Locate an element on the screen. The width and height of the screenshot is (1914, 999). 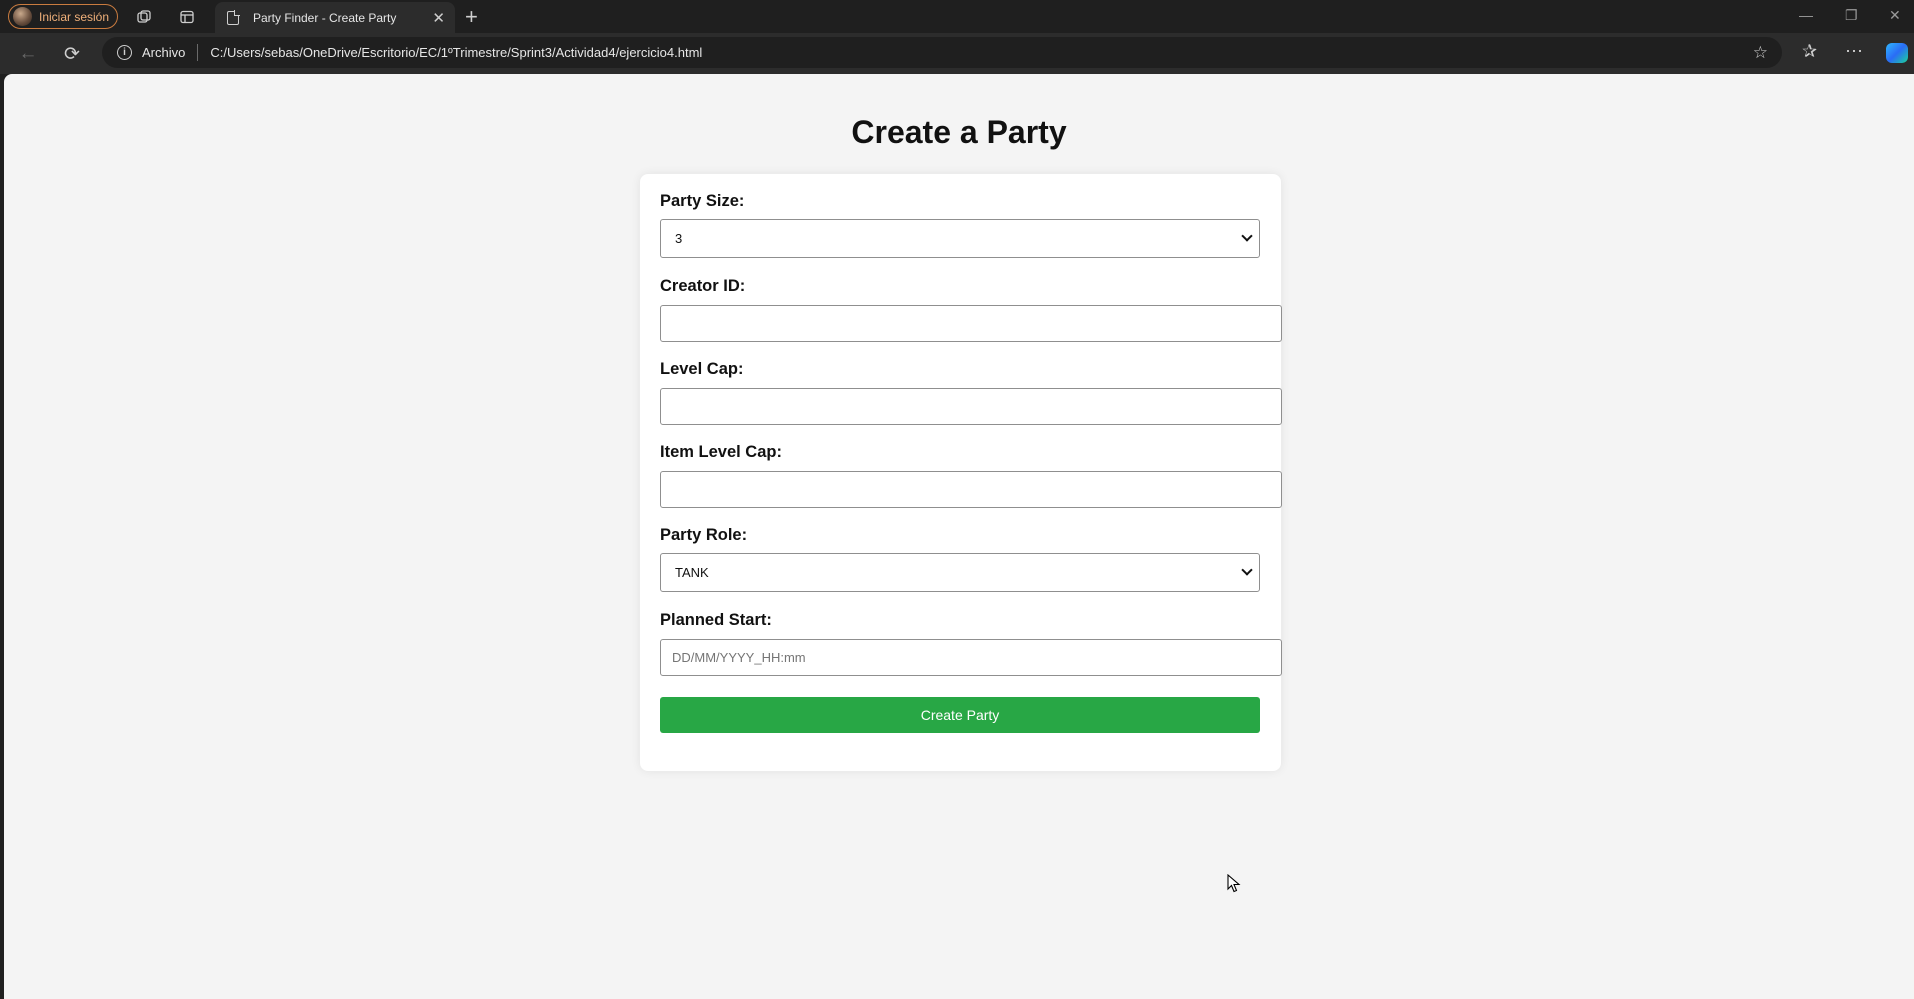
favorite-star-icon: ☆ is located at coordinates (1760, 53).